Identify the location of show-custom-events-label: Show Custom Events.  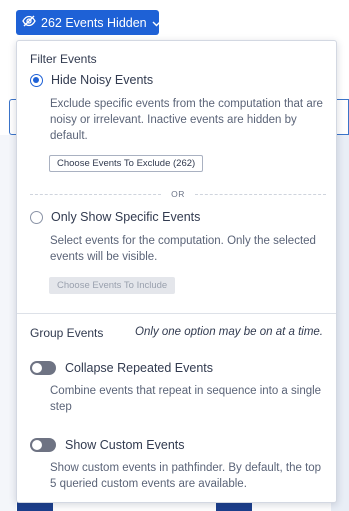
(125, 445).